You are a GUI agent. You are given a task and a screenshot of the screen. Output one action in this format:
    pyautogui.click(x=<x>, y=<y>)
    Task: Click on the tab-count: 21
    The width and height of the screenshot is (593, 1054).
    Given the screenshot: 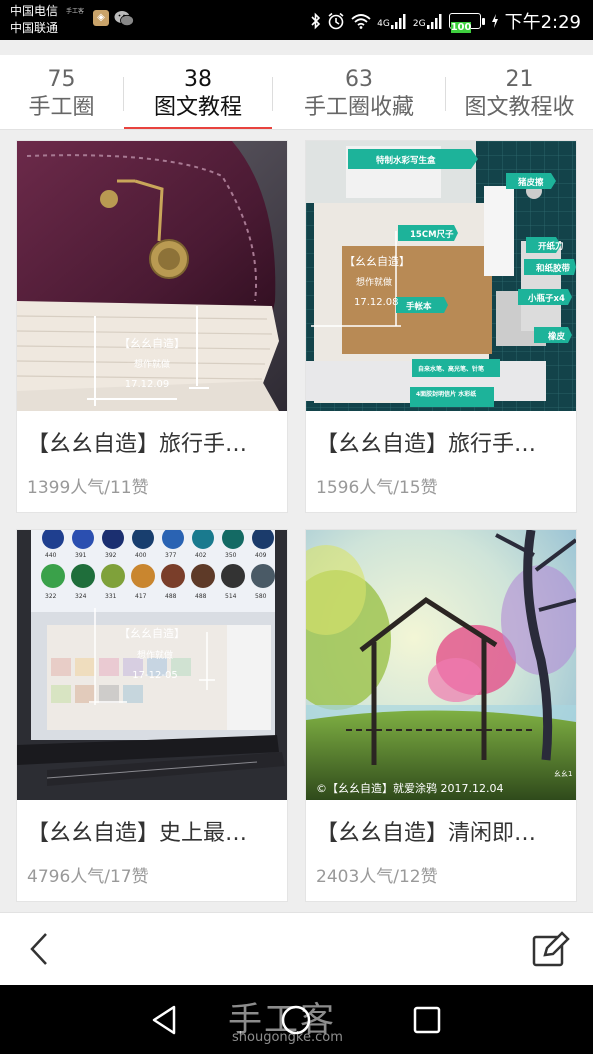 What is the action you would take?
    pyautogui.click(x=519, y=79)
    